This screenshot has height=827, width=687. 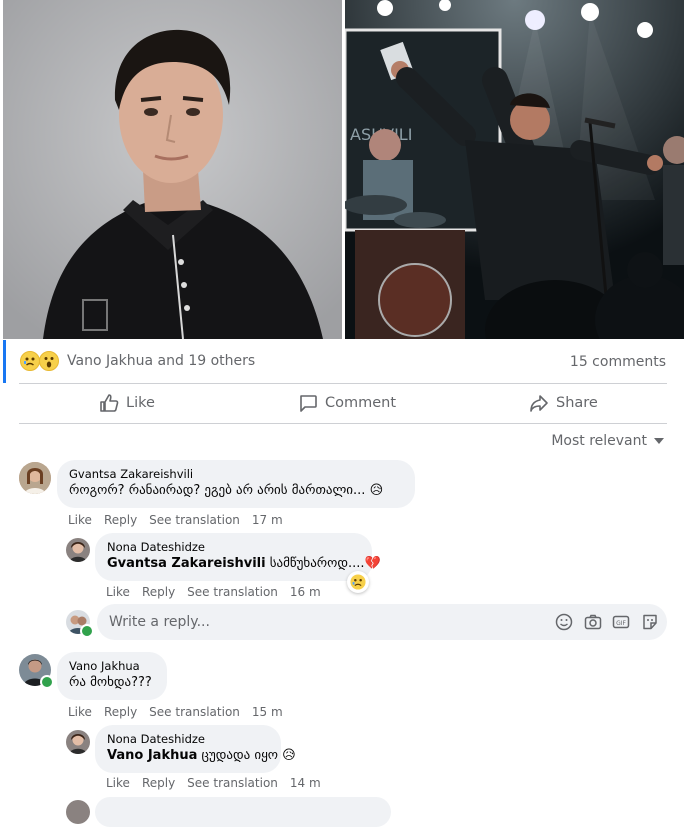 What do you see at coordinates (618, 362) in the screenshot?
I see `comment-count-link: 15 comments` at bounding box center [618, 362].